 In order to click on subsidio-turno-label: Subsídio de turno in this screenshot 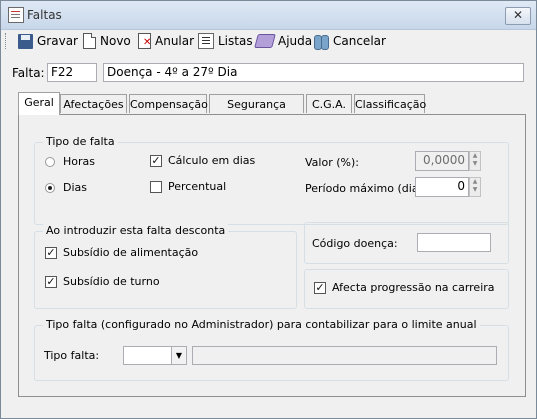, I will do `click(111, 281)`.